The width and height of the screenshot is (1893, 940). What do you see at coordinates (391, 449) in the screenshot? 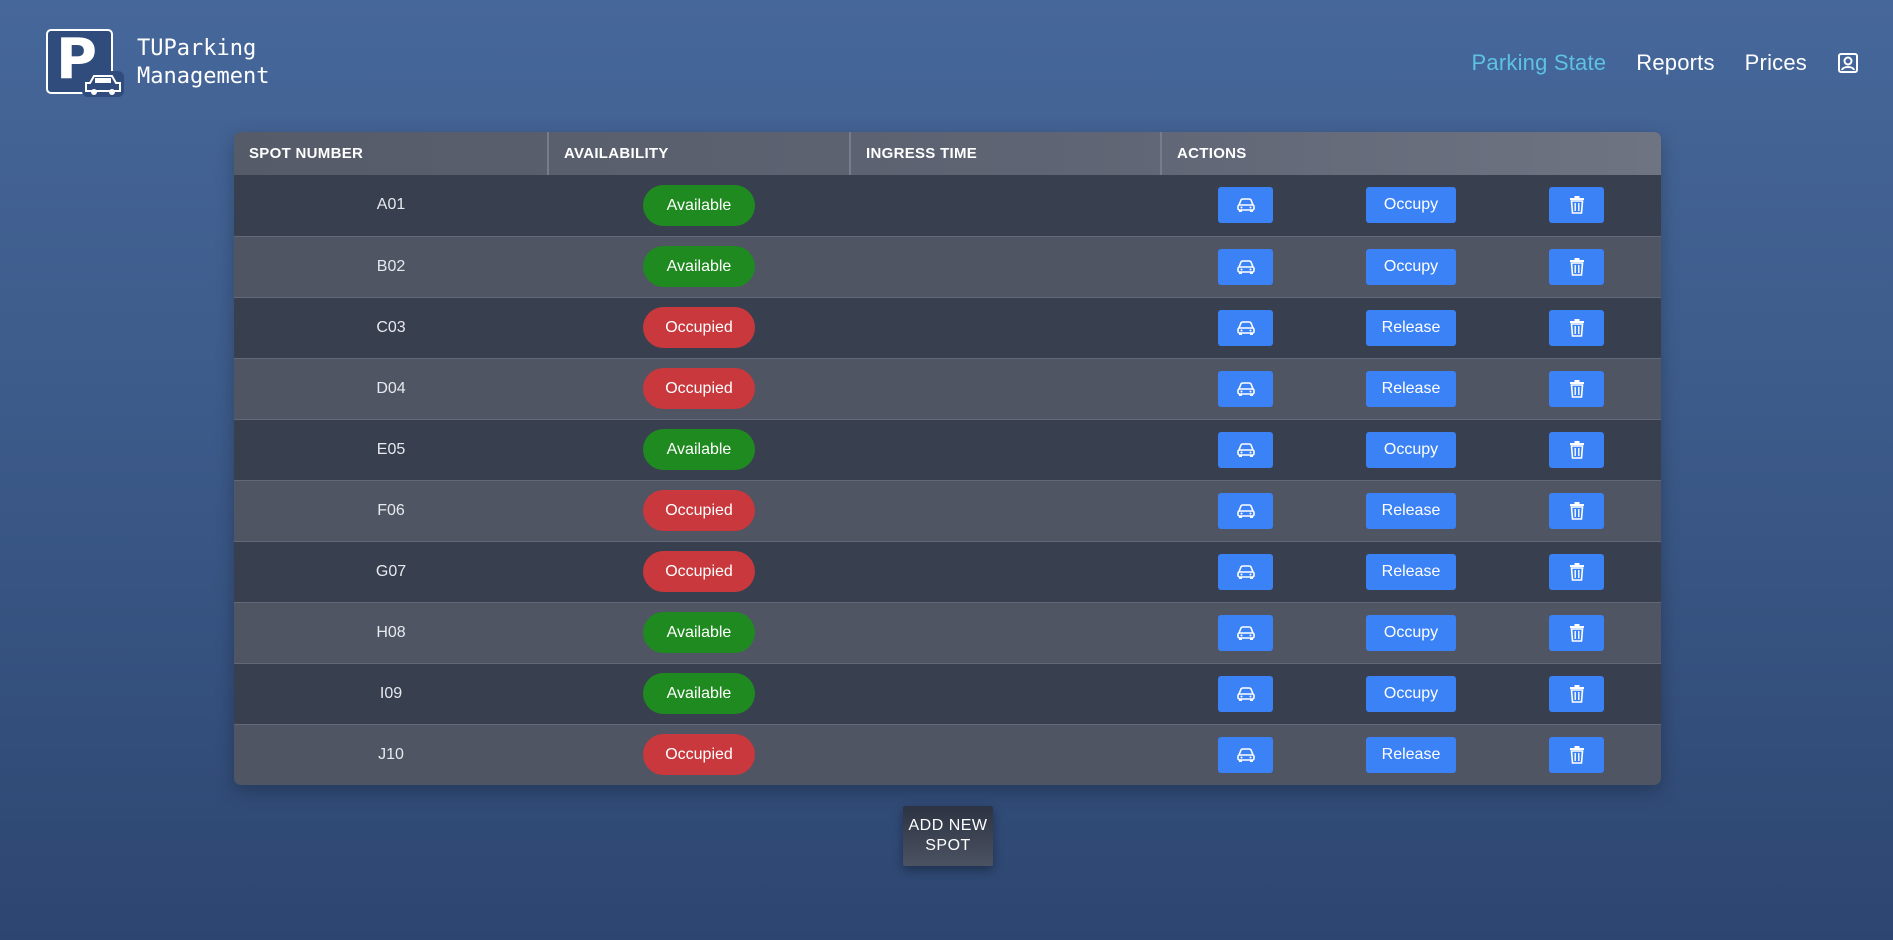
I see `spot-number-cell: E05` at bounding box center [391, 449].